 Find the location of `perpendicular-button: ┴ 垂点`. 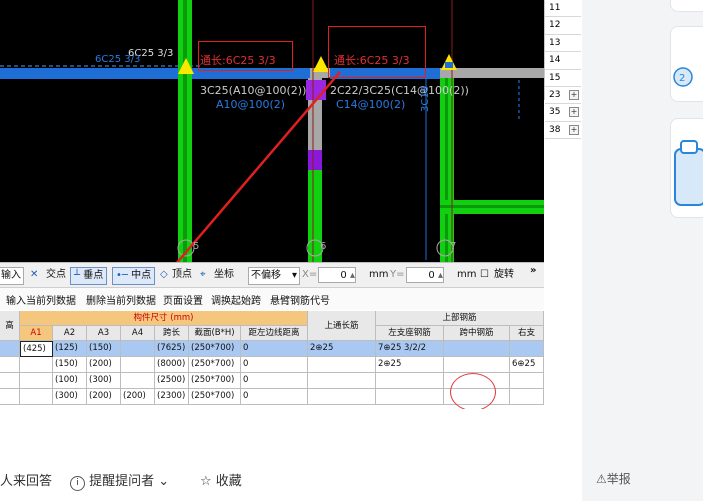

perpendicular-button: ┴ 垂点 is located at coordinates (89, 276).